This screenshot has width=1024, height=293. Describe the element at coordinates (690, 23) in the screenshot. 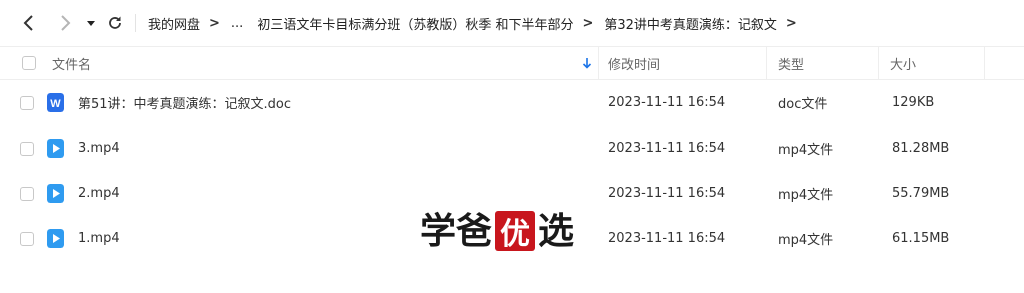

I see `breadcrumb-item-current: 第32讲中考真题演练：记叙文` at that location.